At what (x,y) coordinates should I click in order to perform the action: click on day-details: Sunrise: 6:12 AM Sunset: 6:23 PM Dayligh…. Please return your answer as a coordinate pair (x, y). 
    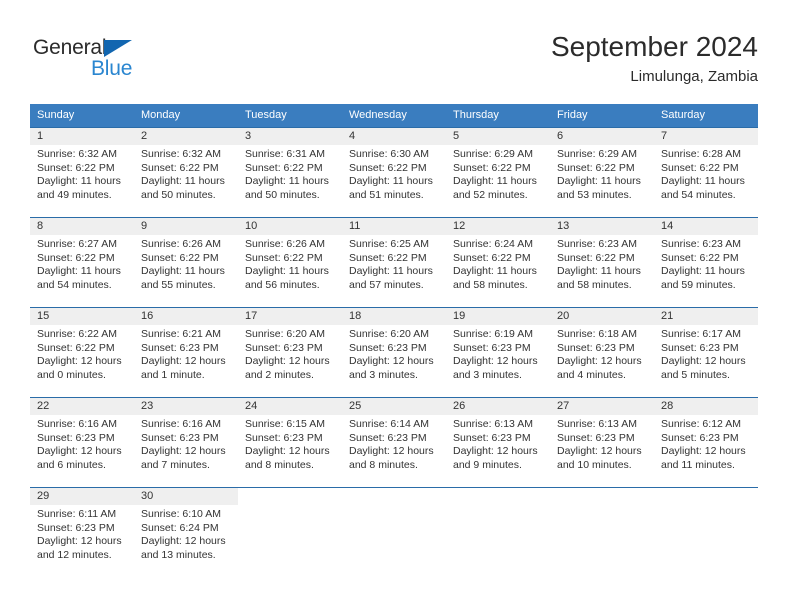
    Looking at the image, I should click on (706, 443).